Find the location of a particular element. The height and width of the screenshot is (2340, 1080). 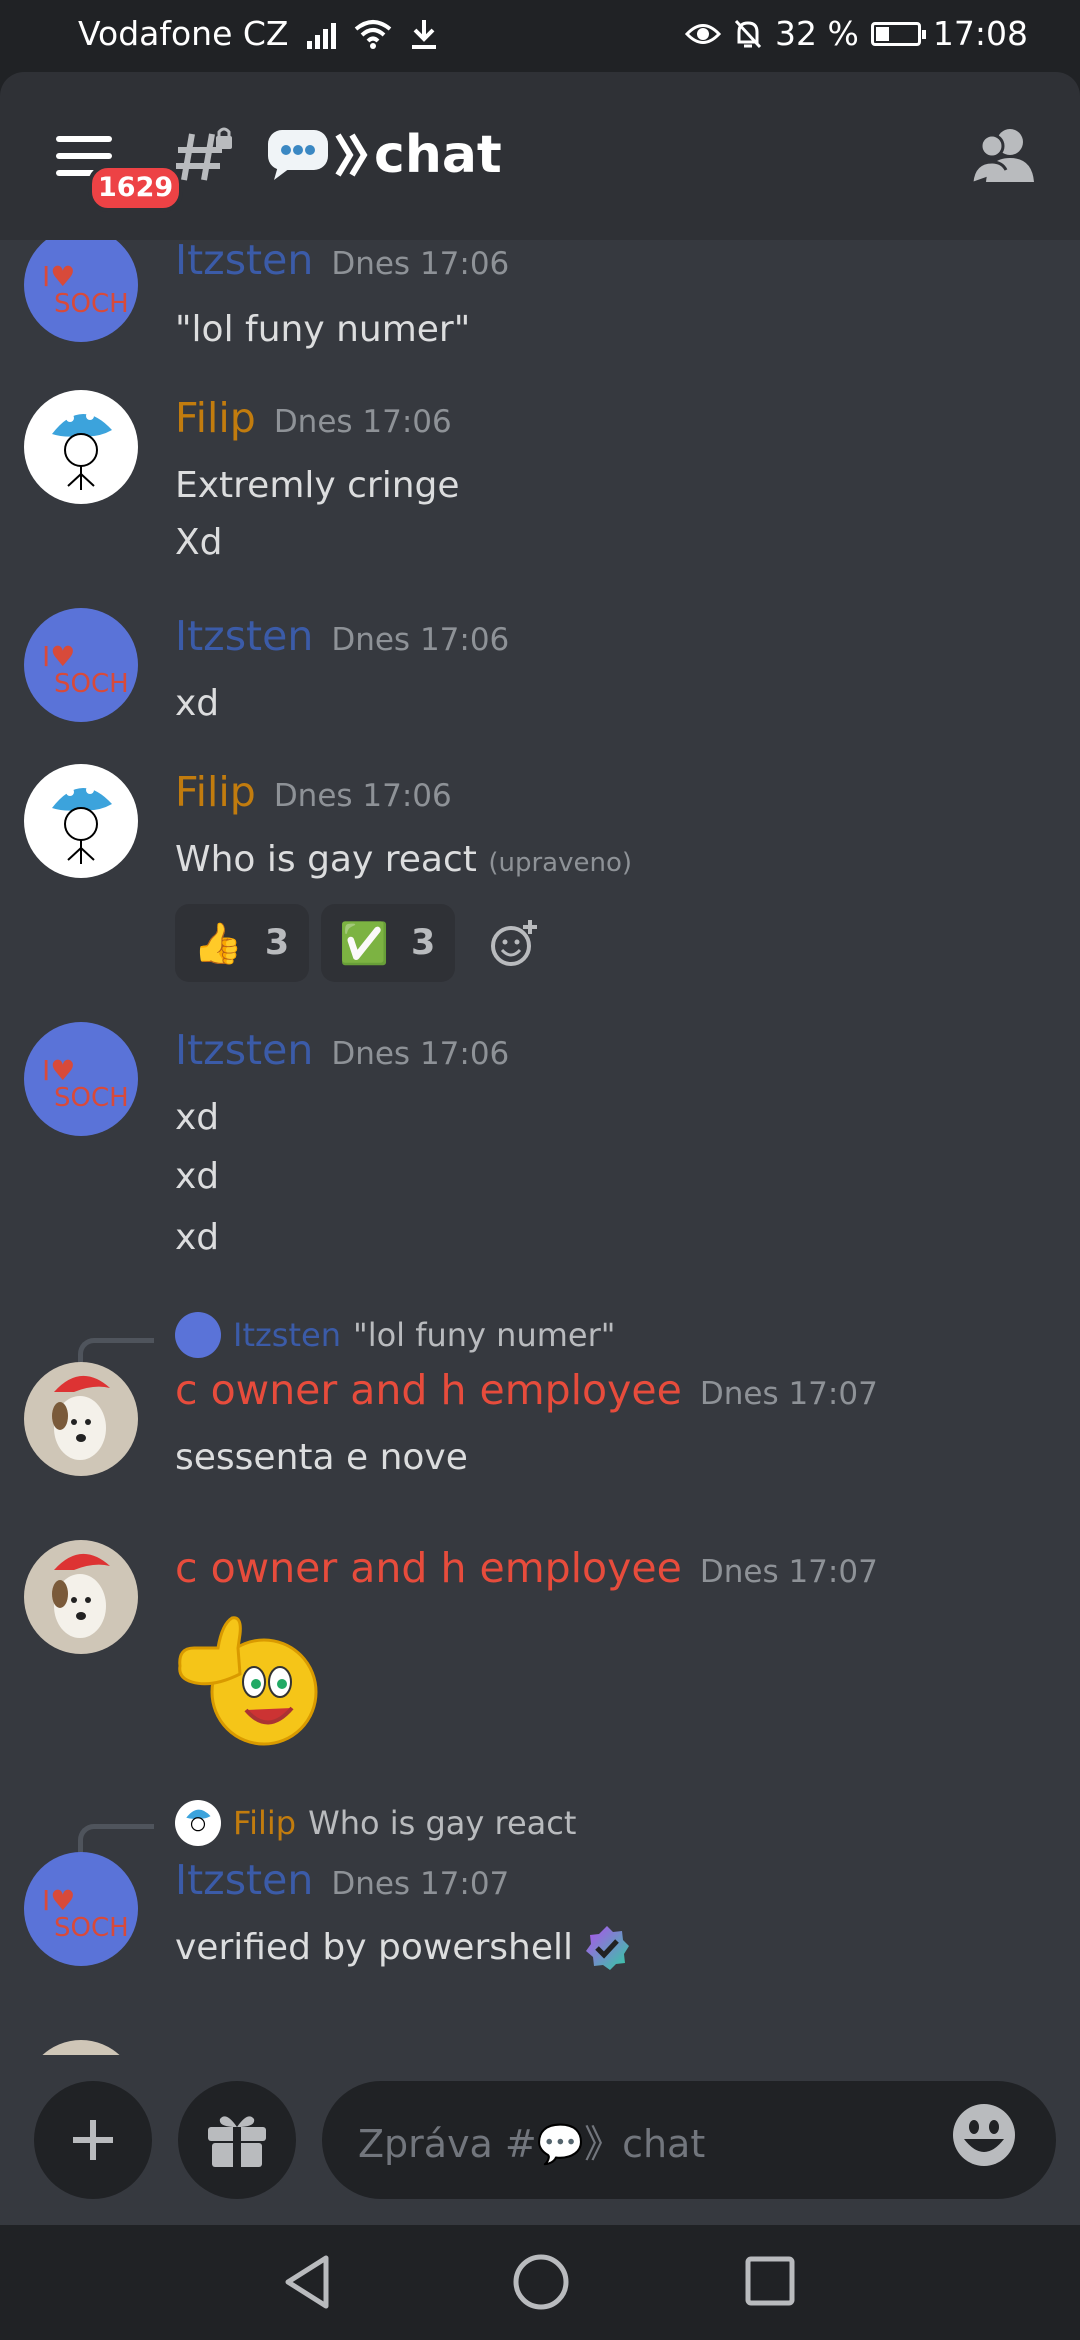

reaction-thumbs-up: 👍 3 is located at coordinates (242, 943).